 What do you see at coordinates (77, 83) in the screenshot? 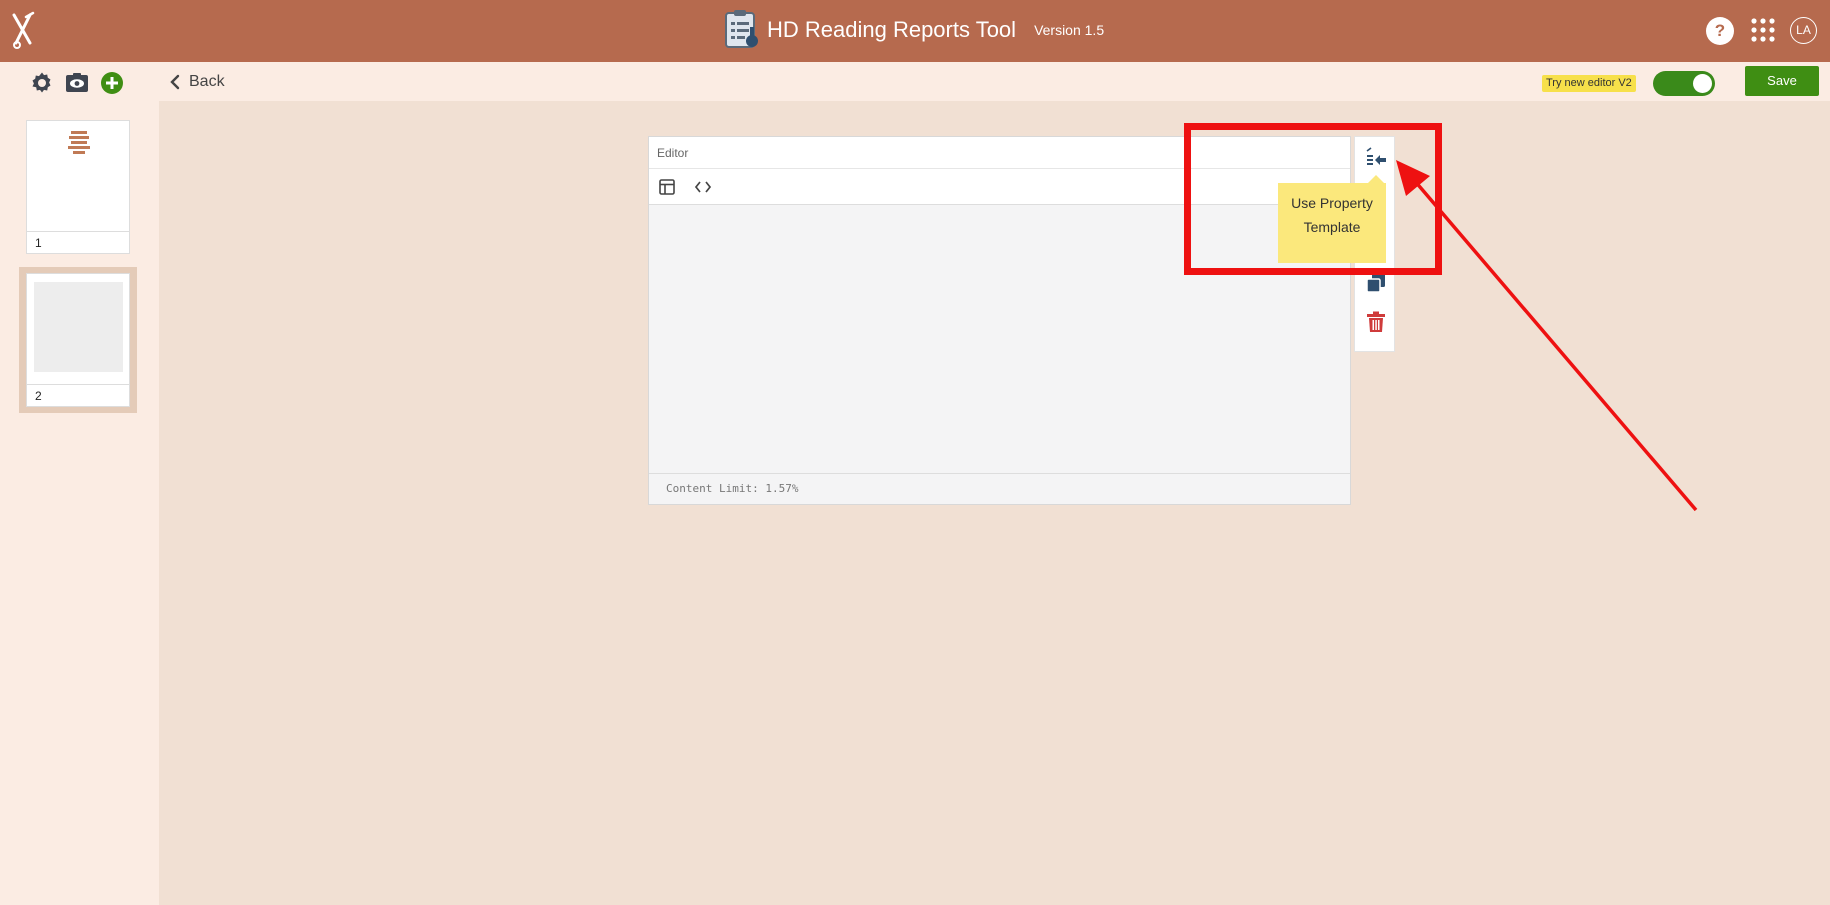
I see `eye-icon` at bounding box center [77, 83].